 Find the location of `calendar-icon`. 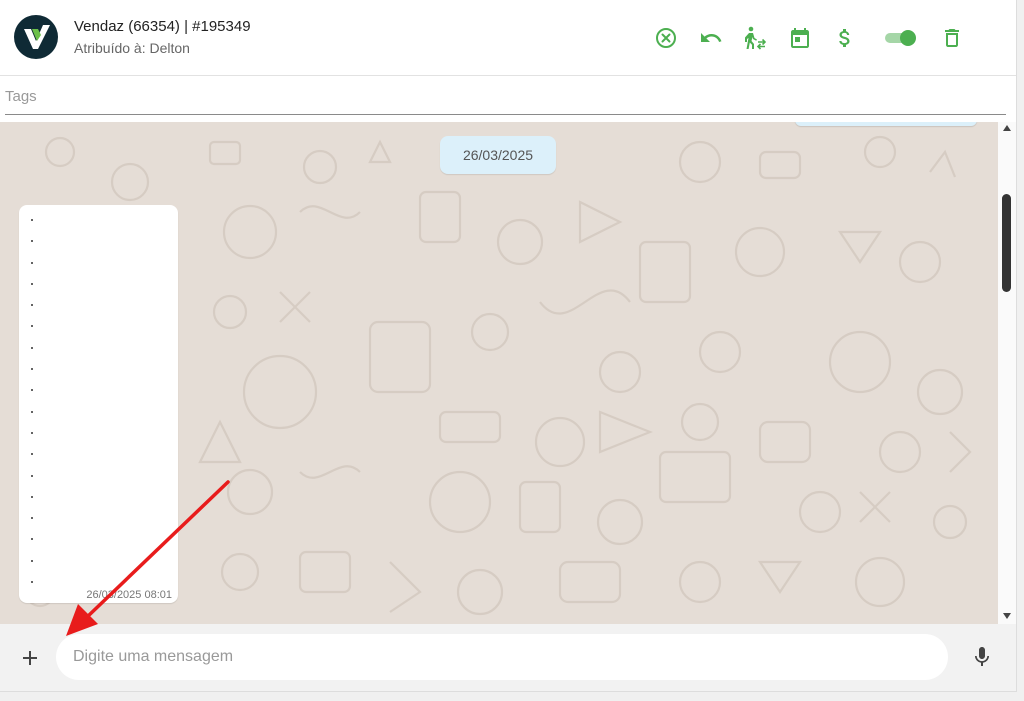

calendar-icon is located at coordinates (800, 38).